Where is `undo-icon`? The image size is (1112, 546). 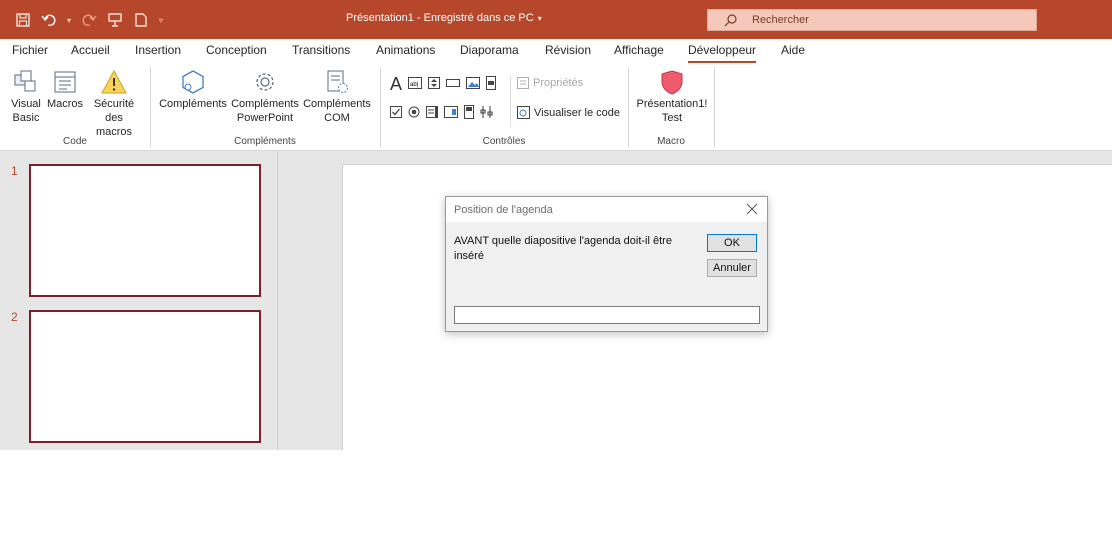
undo-icon is located at coordinates (49, 20).